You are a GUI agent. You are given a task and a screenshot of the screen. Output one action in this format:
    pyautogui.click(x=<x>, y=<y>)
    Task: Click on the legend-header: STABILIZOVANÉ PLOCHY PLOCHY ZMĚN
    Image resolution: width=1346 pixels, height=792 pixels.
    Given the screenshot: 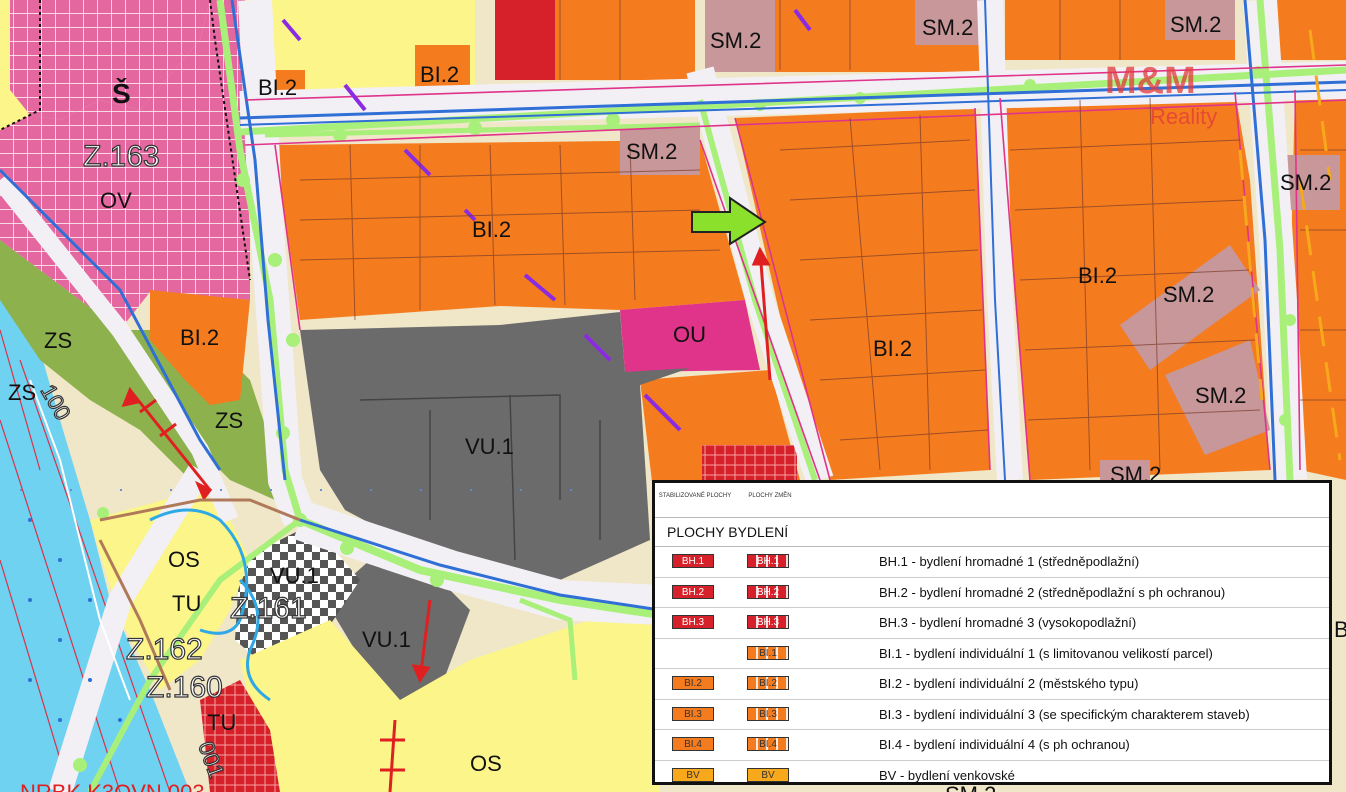 What is the action you would take?
    pyautogui.click(x=992, y=500)
    